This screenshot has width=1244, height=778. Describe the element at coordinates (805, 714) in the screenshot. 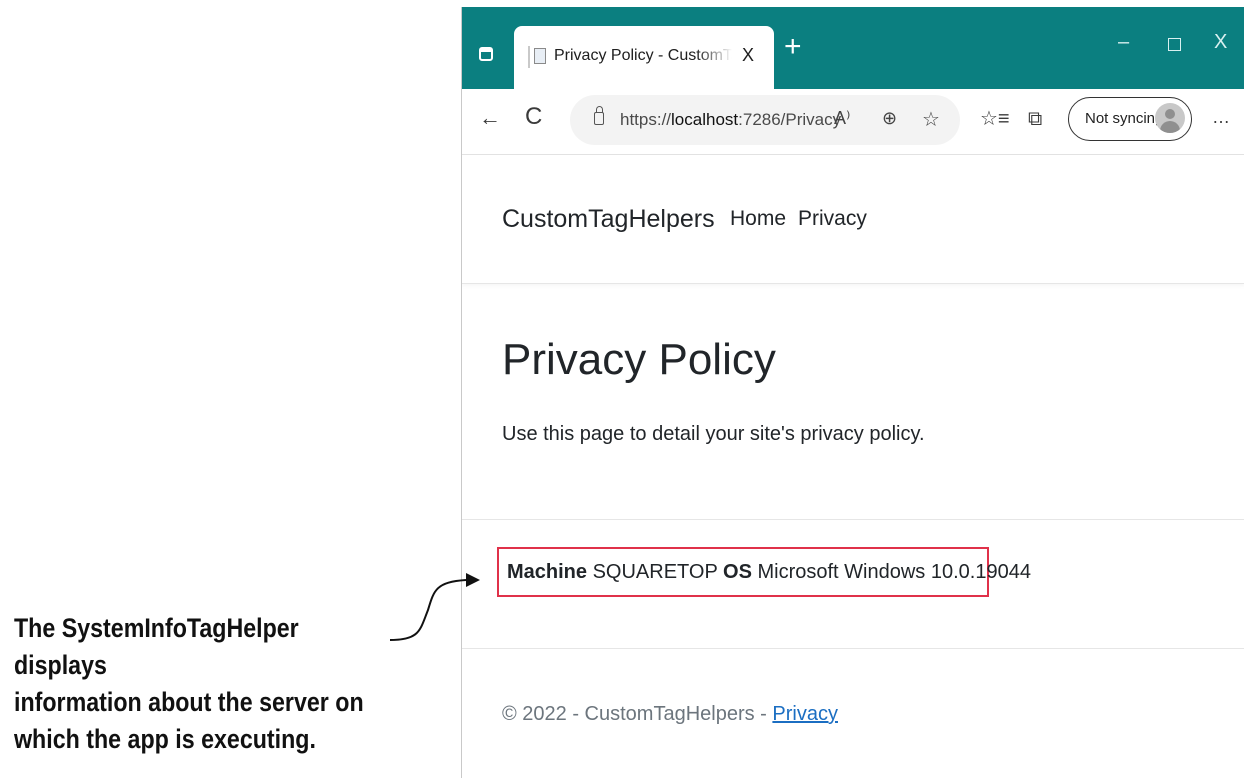

I see `footer-privacy-link: Privacy` at that location.